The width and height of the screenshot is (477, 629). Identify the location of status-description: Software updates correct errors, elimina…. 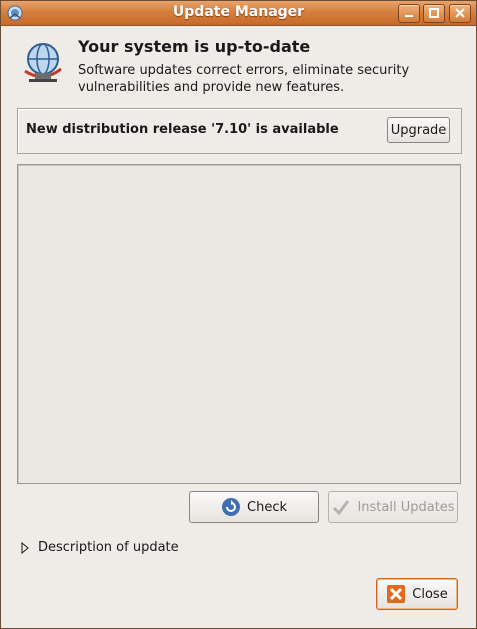
(244, 79).